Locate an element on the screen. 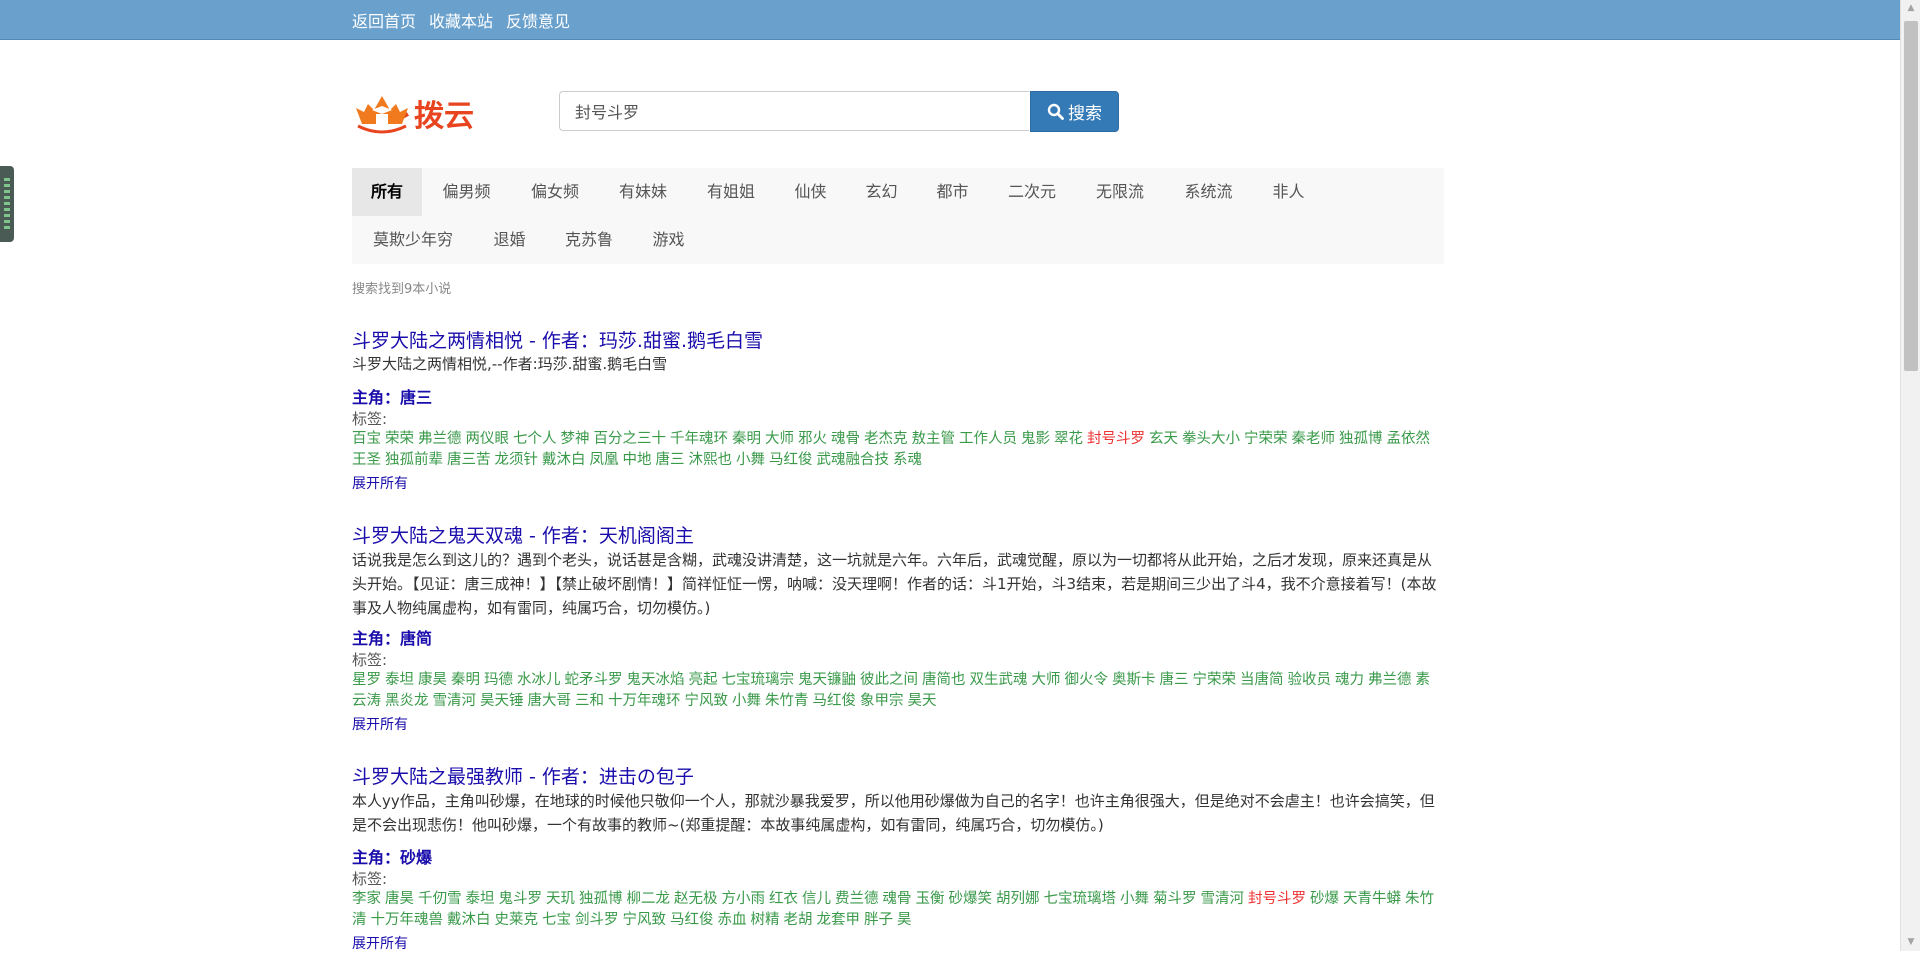 This screenshot has height=953, width=1920. tag: 胡列娜 is located at coordinates (1018, 899).